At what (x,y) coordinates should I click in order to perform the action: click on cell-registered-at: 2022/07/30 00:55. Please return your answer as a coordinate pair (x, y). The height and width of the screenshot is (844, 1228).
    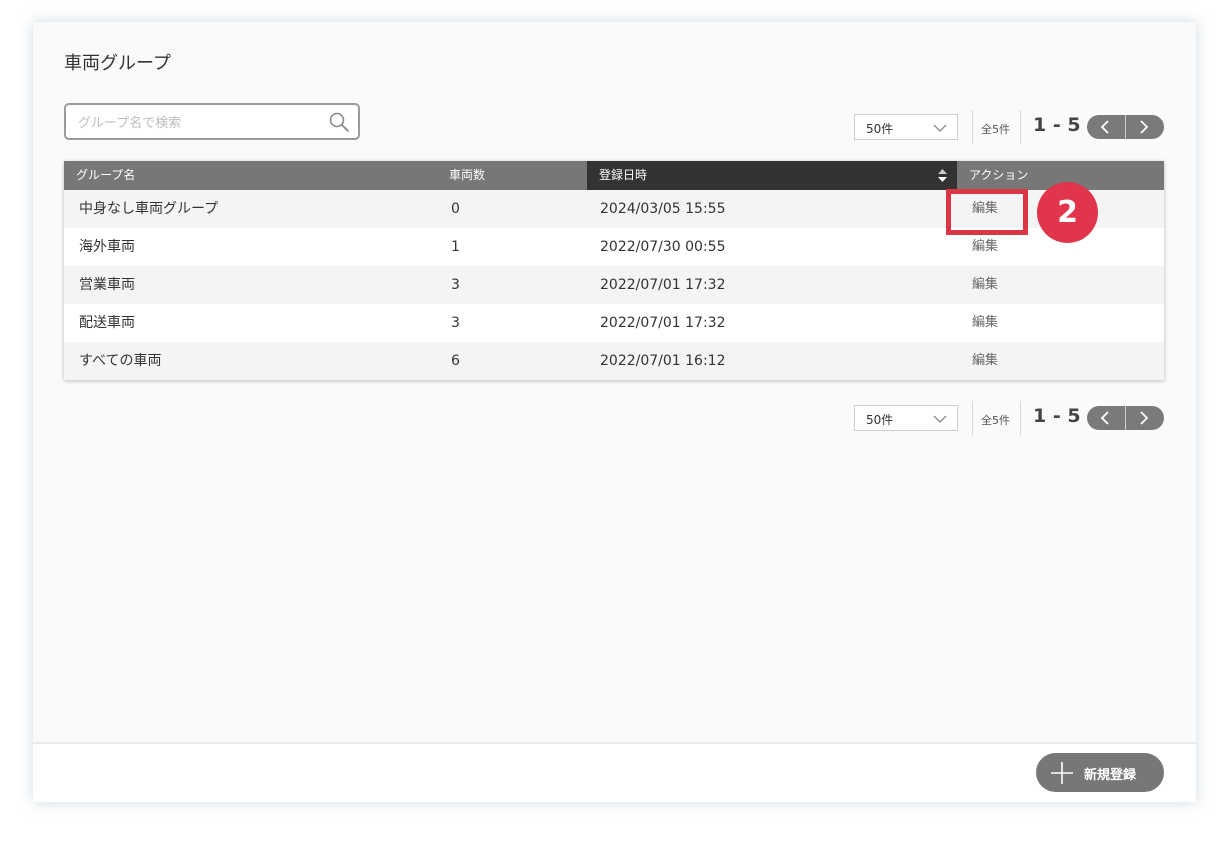
    Looking at the image, I should click on (663, 247).